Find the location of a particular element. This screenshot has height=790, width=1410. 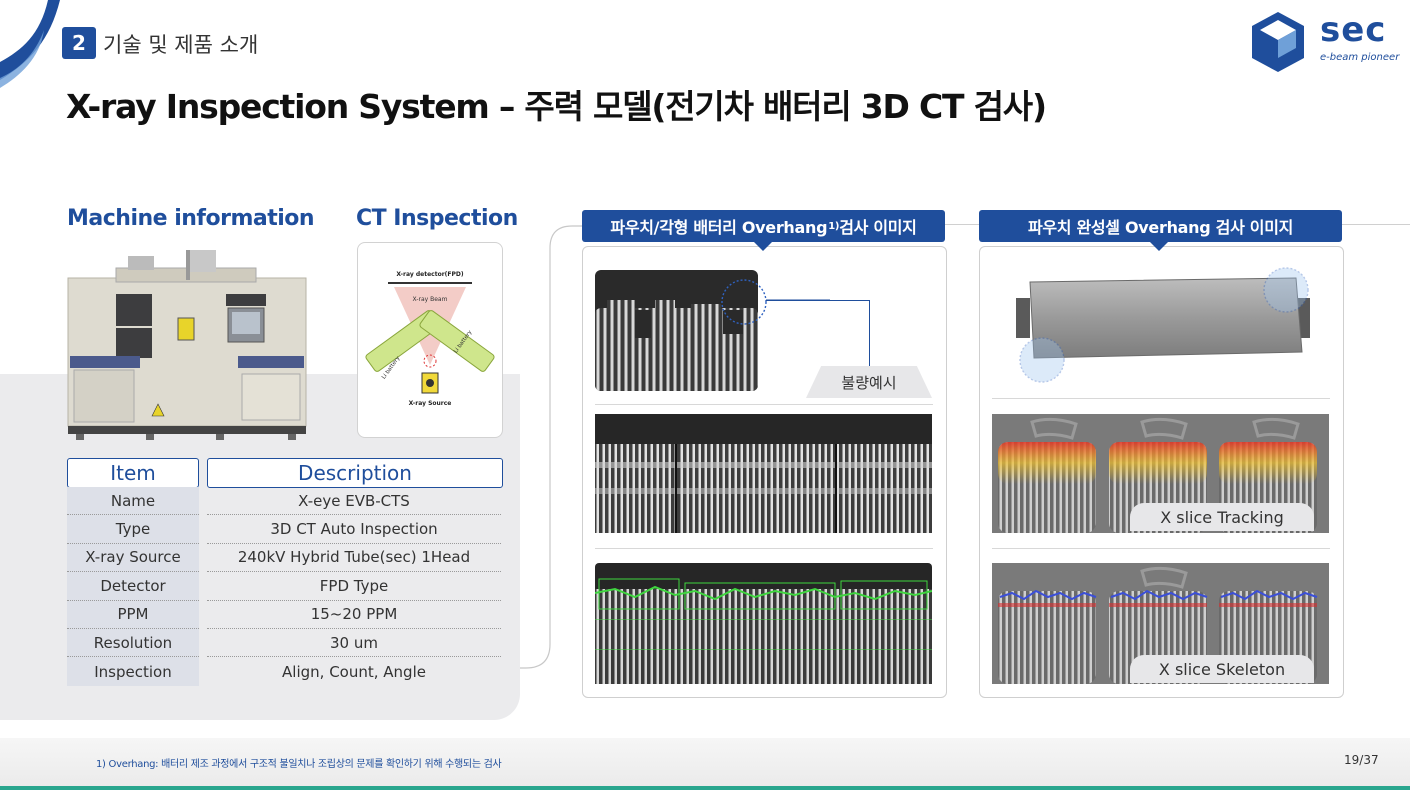

table-cell-item: Type is located at coordinates (133, 529).